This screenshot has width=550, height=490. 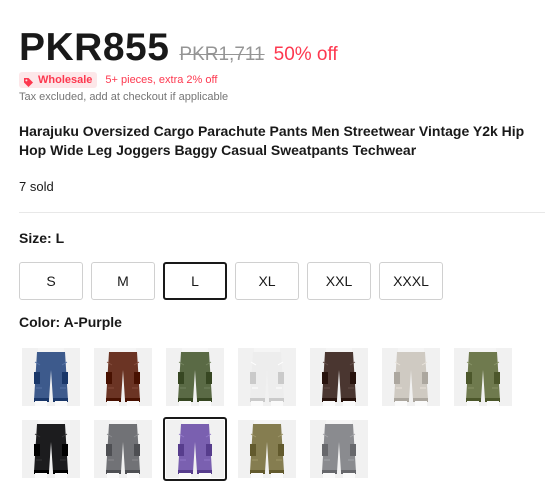 I want to click on size-label: Size: L, so click(x=41, y=238).